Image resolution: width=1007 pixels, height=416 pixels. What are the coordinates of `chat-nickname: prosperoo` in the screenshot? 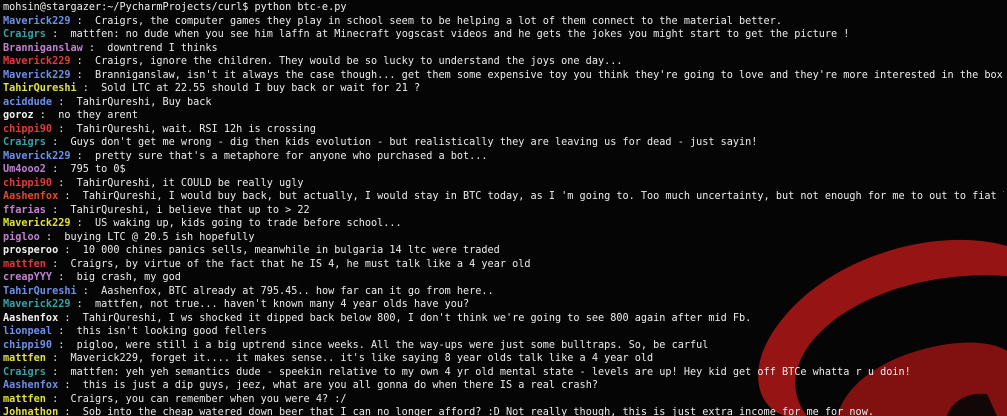 It's located at (31, 250).